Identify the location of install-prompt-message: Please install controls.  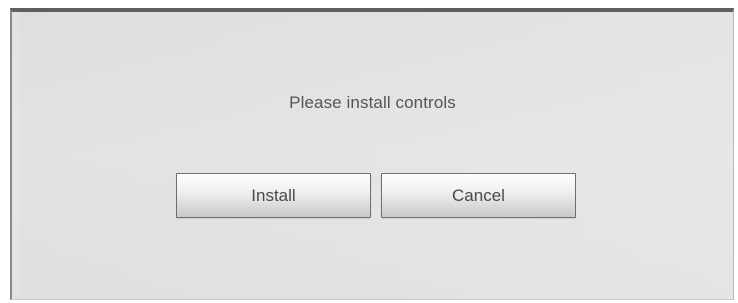
(372, 102).